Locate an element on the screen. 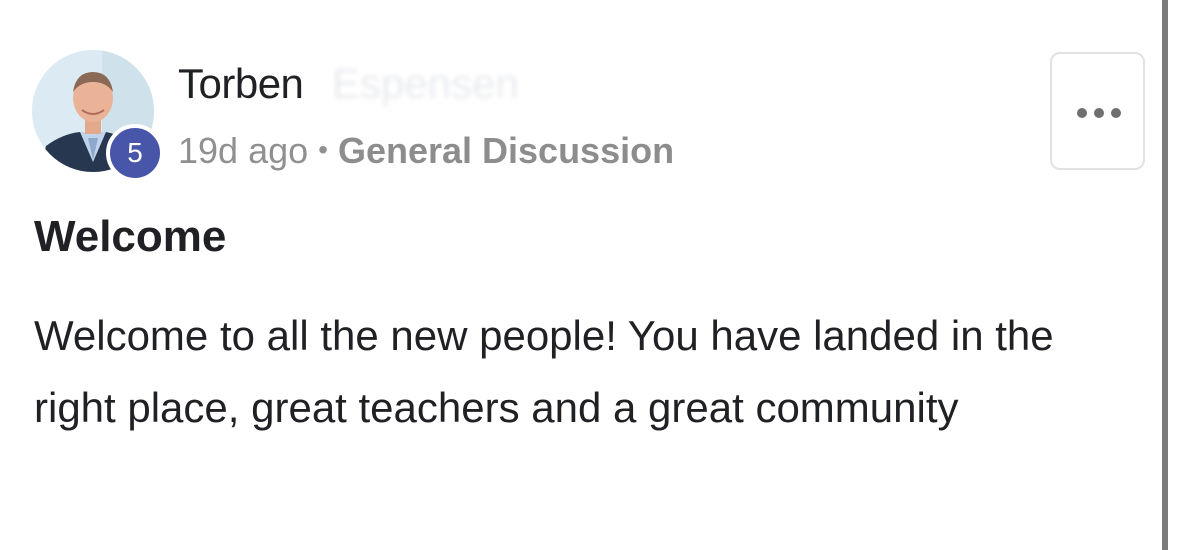 Image resolution: width=1178 pixels, height=550 pixels. post-category-link: General Discussion is located at coordinates (506, 150).